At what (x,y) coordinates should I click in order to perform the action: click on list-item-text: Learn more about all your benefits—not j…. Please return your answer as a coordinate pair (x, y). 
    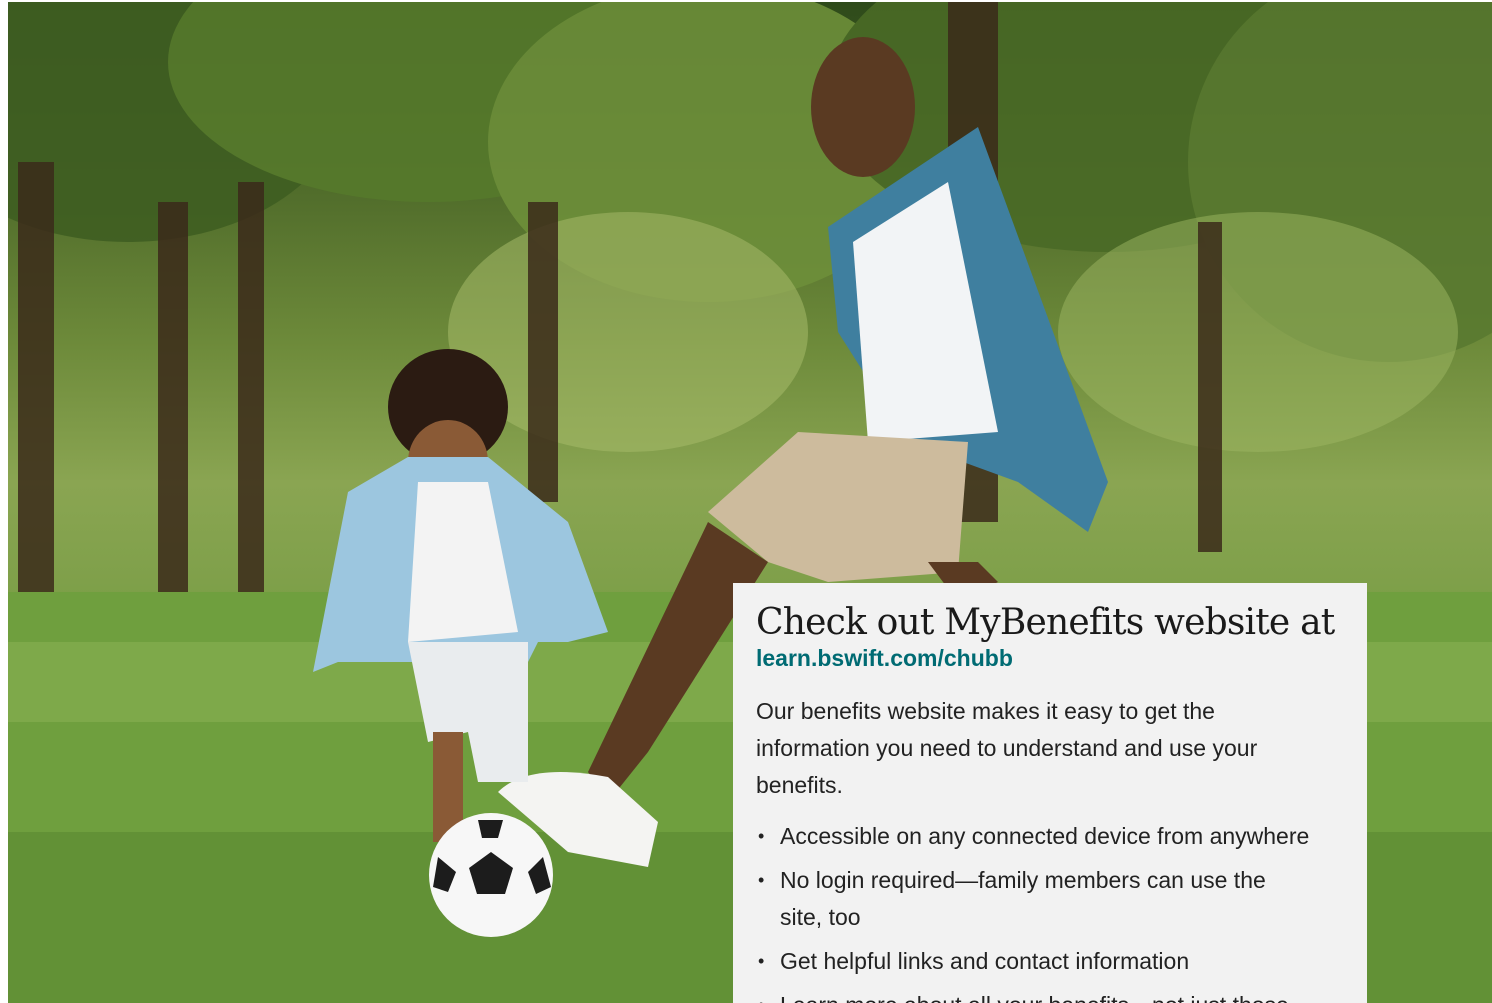
    Looking at the image, I should click on (1060, 995).